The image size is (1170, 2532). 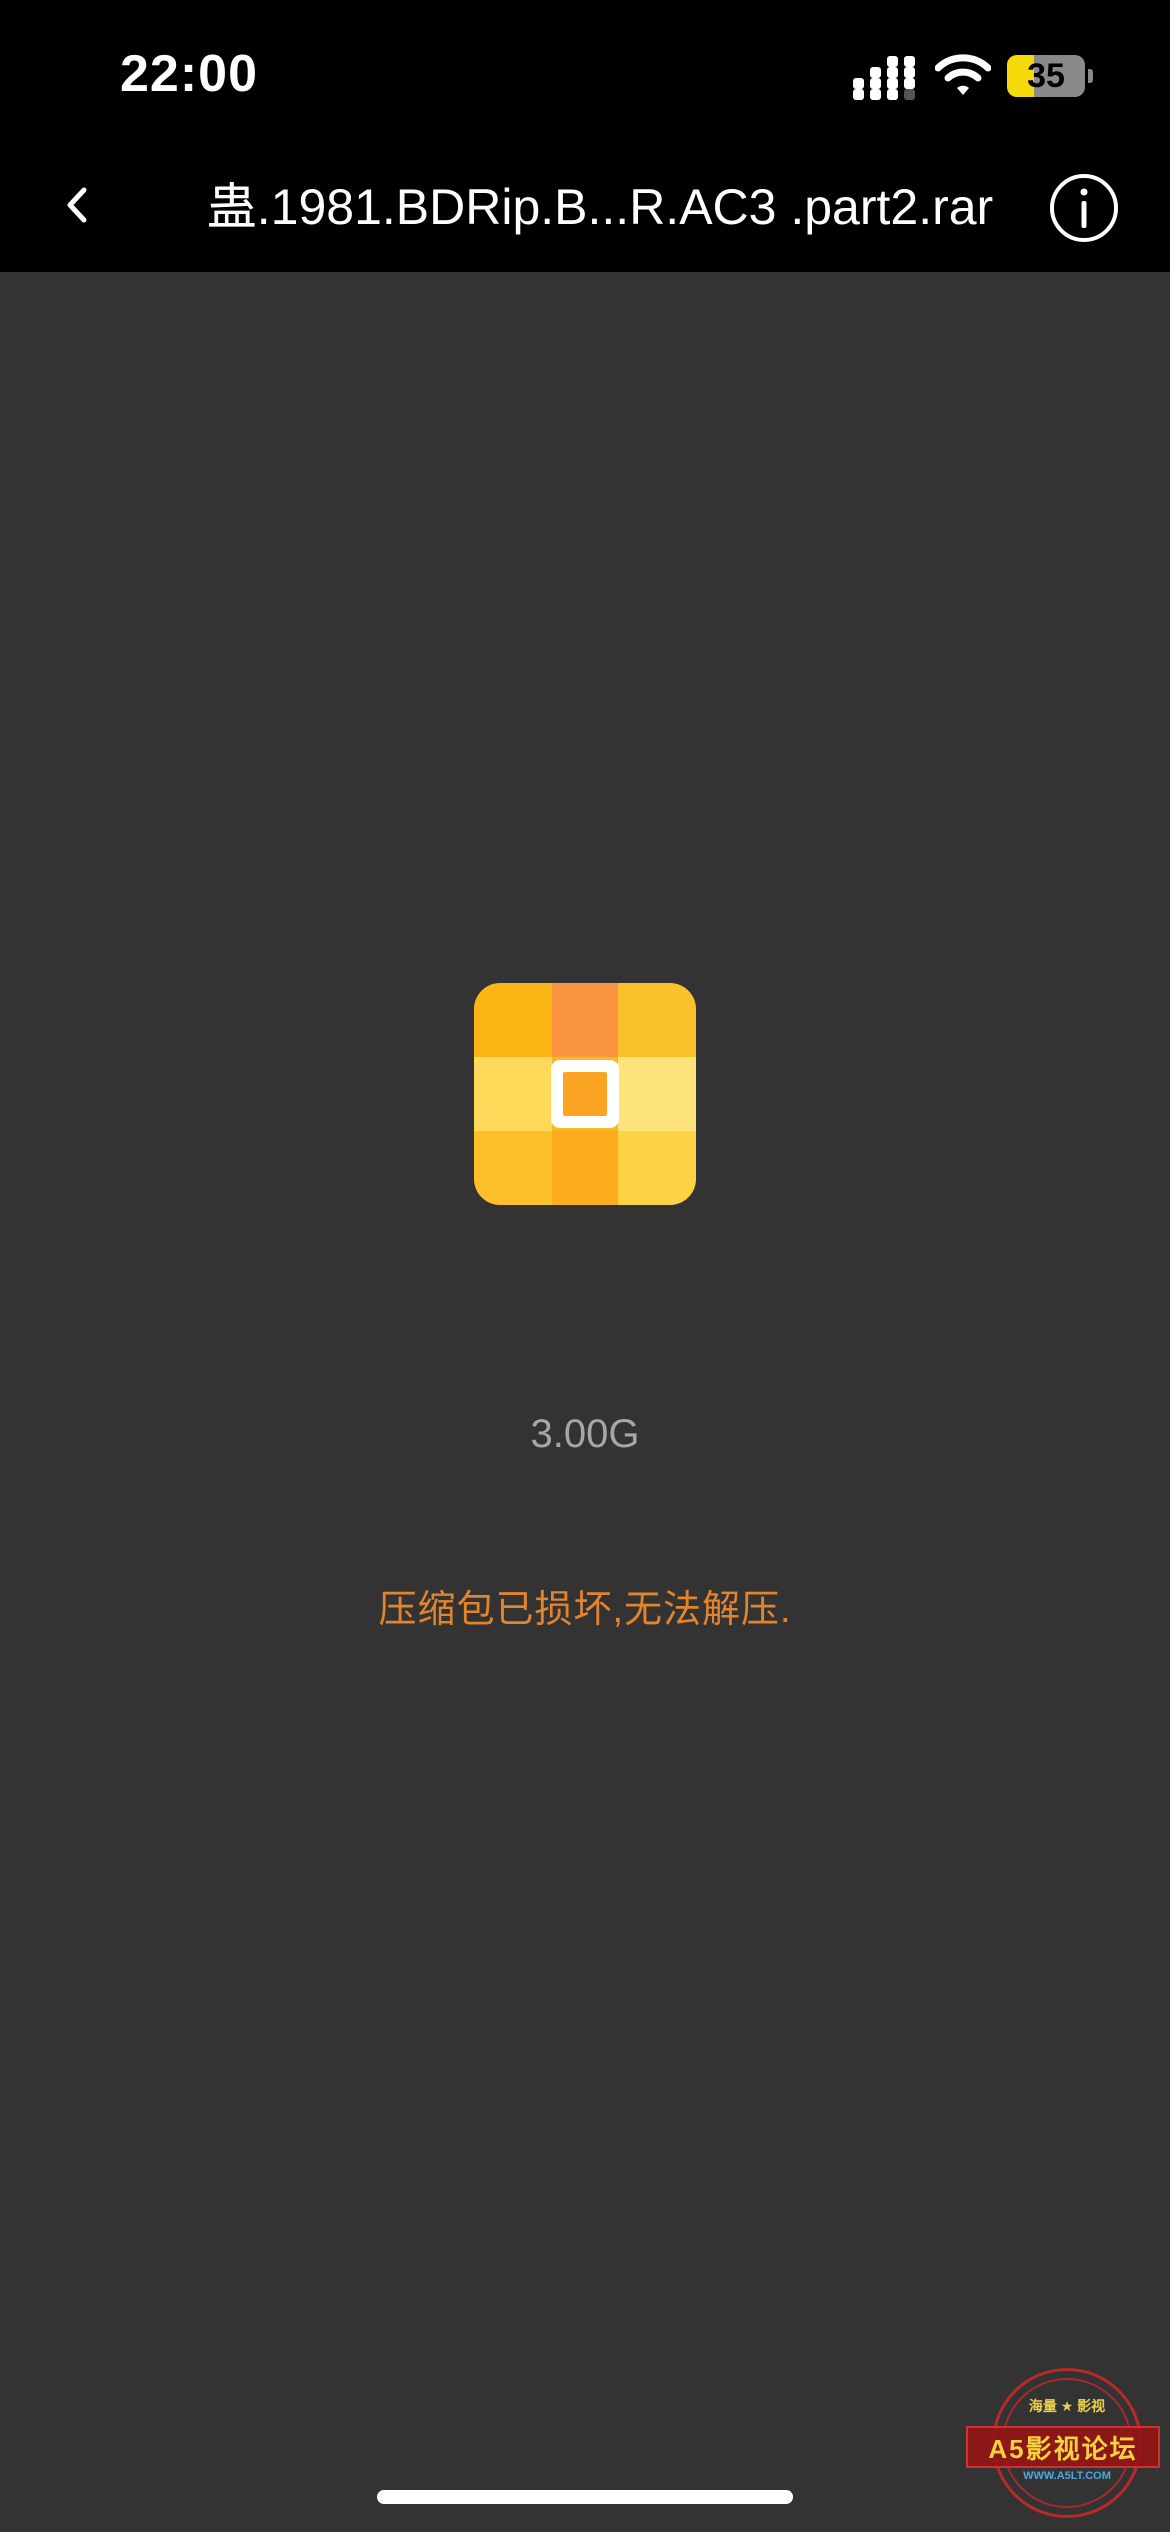 I want to click on status-time: 22:00, so click(x=189, y=74).